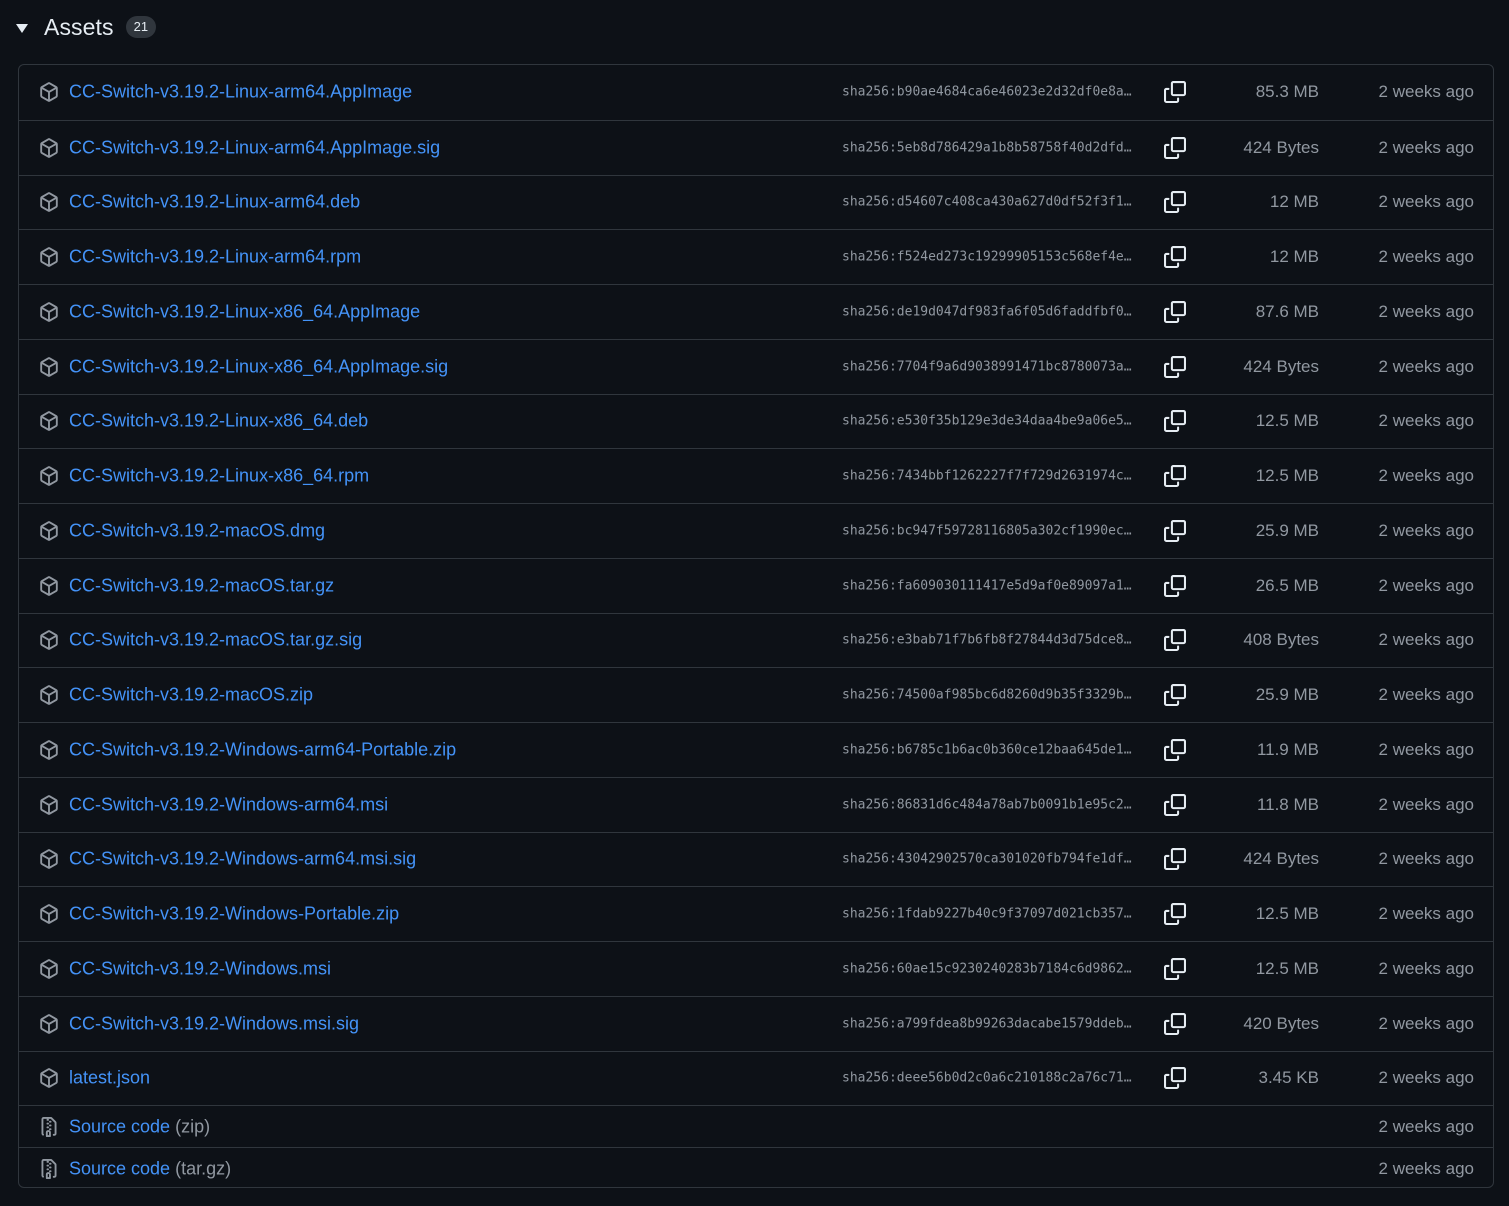 This screenshot has height=1206, width=1509. I want to click on triangle-down-icon, so click(22, 28).